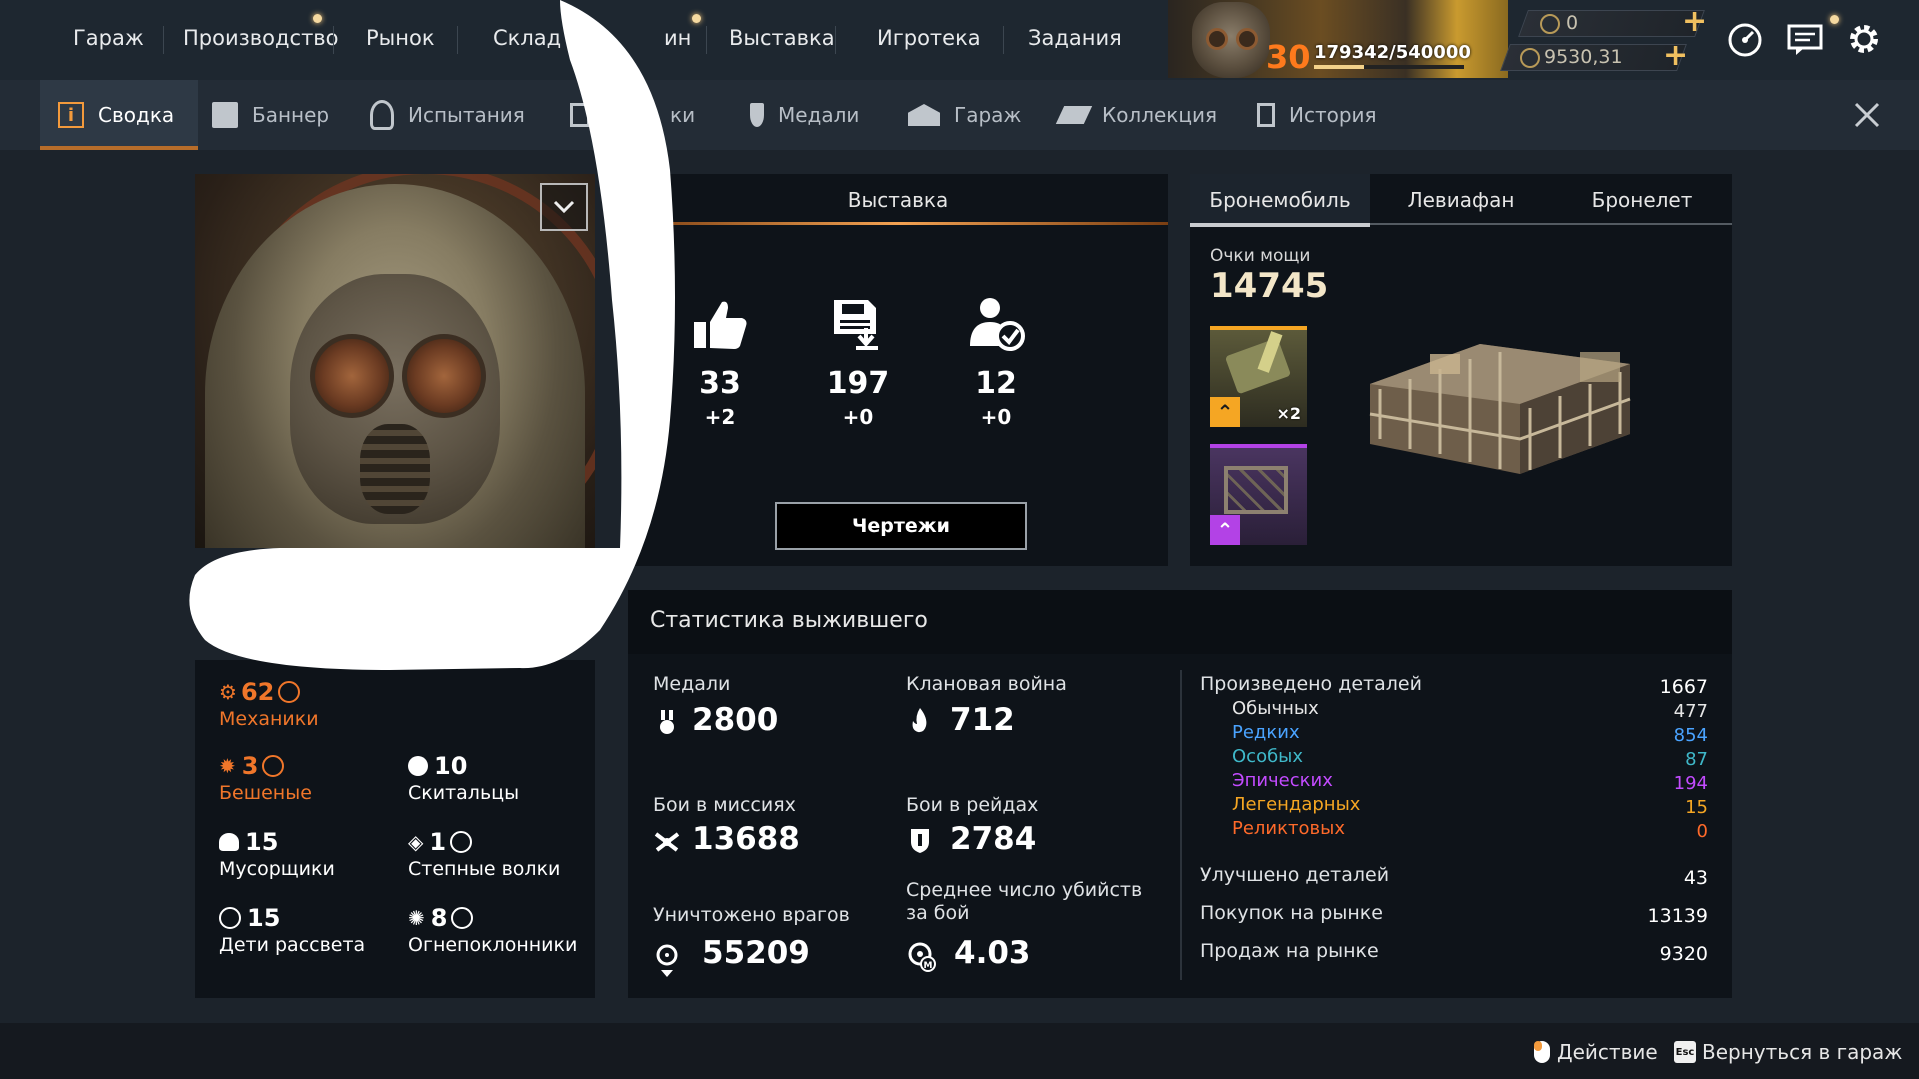 This screenshot has width=1919, height=1079. What do you see at coordinates (929, 38) in the screenshot?
I see `nav-game-library: Игротека` at bounding box center [929, 38].